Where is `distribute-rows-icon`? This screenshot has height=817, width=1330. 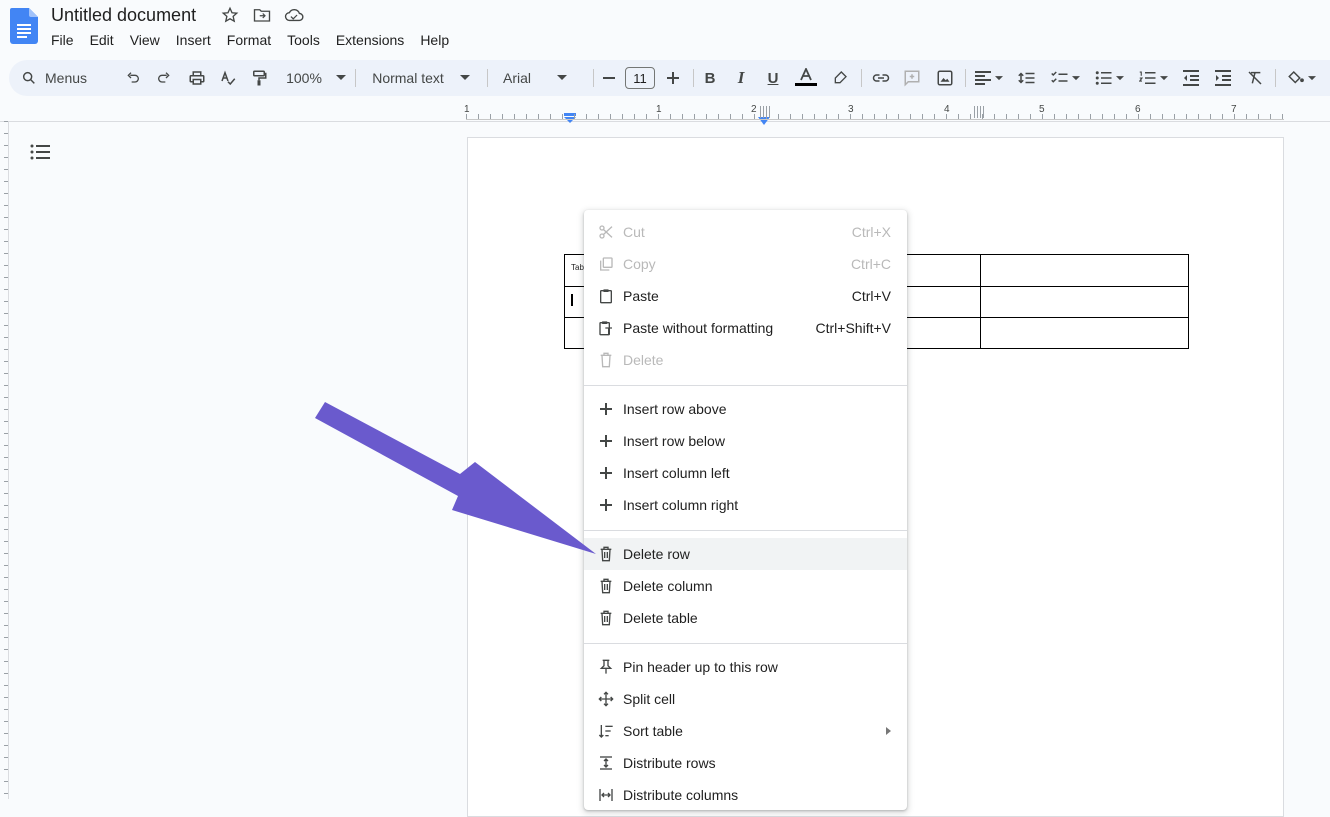 distribute-rows-icon is located at coordinates (606, 763).